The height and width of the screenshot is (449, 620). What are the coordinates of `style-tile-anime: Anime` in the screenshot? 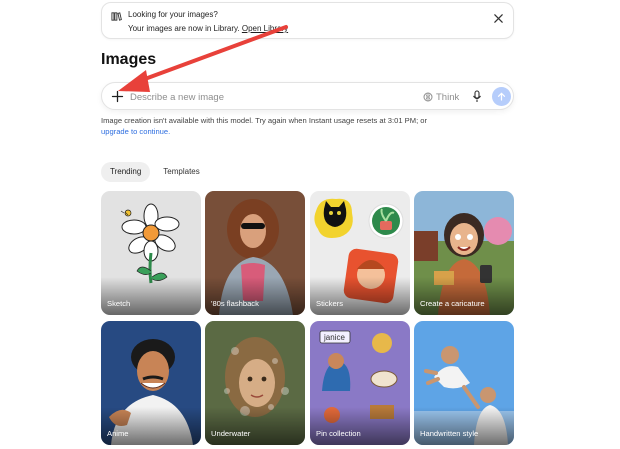 It's located at (151, 383).